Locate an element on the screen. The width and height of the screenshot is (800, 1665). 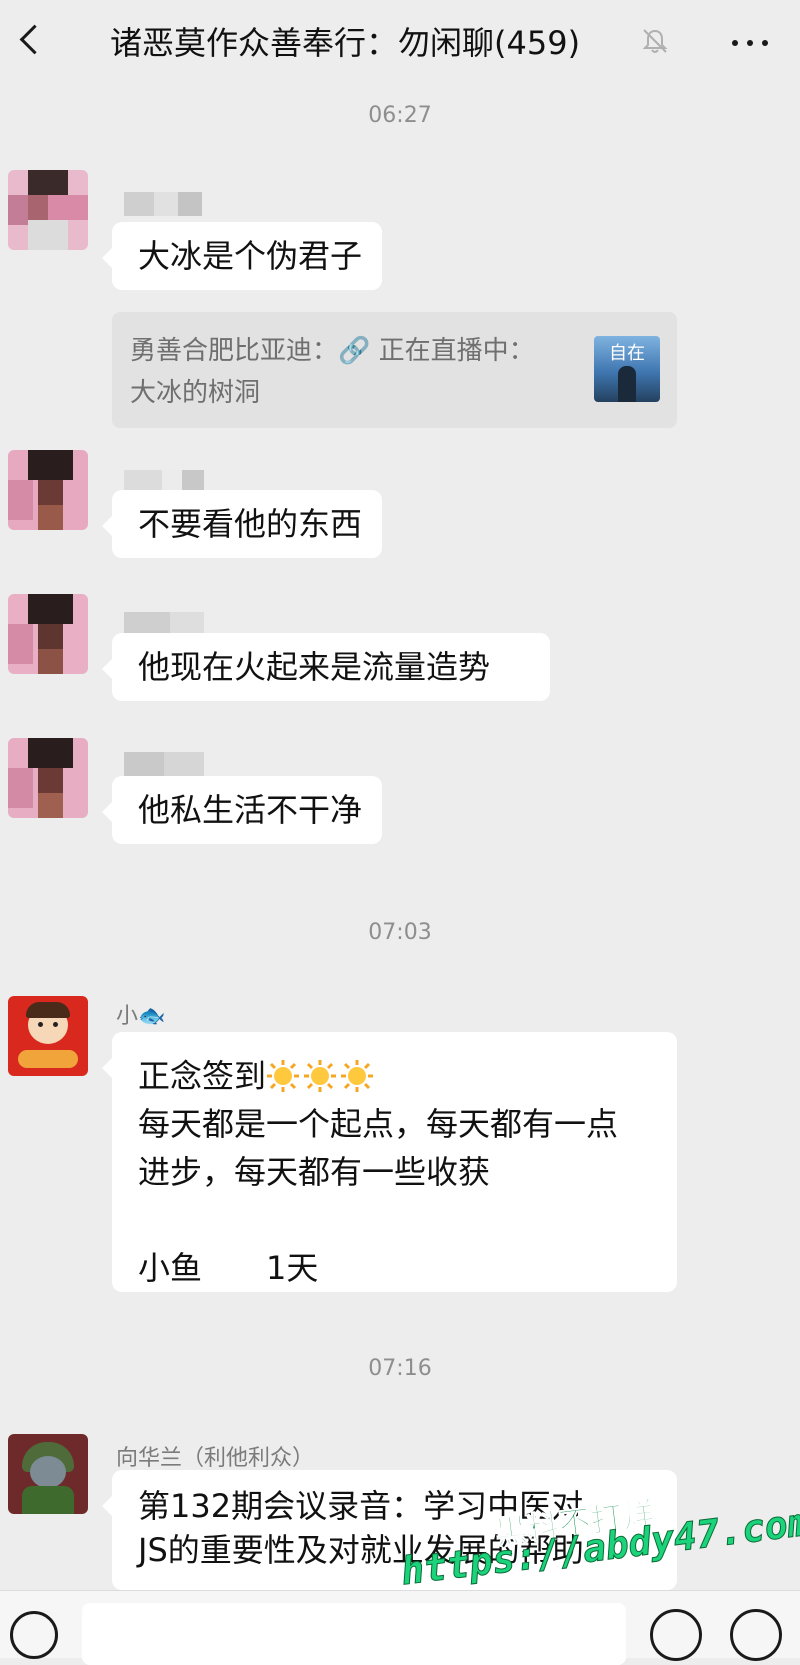
message-text: 他现在火起来是流量造势 is located at coordinates (314, 667).